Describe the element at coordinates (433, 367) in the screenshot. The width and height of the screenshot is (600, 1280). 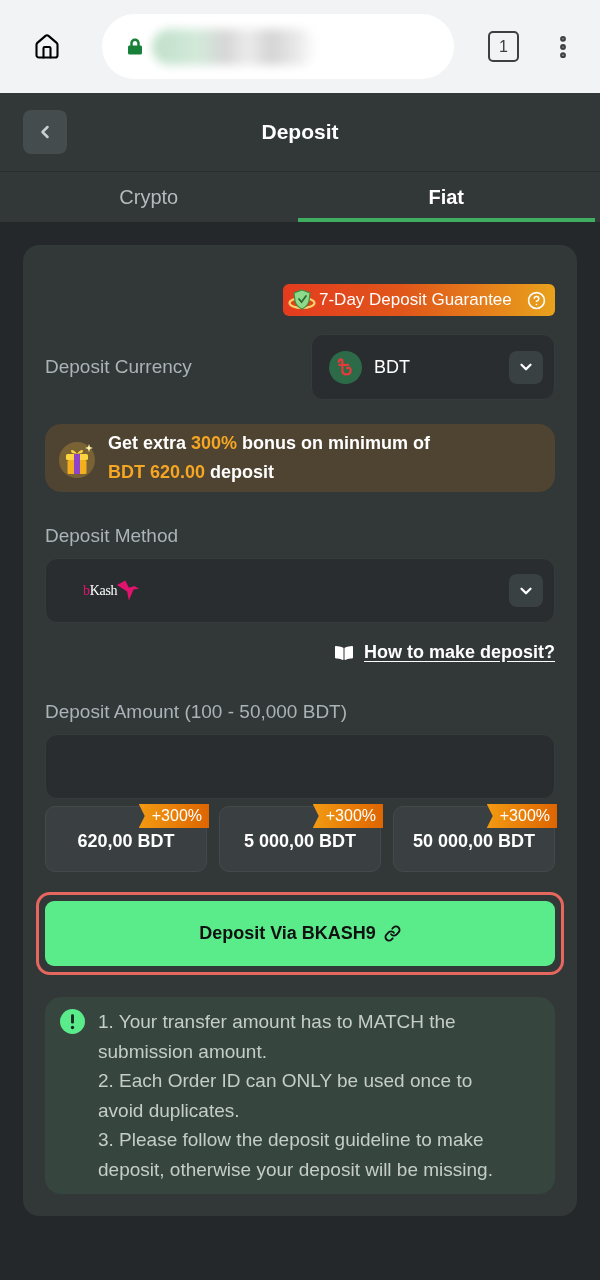
I see `currency-select: BDT` at that location.